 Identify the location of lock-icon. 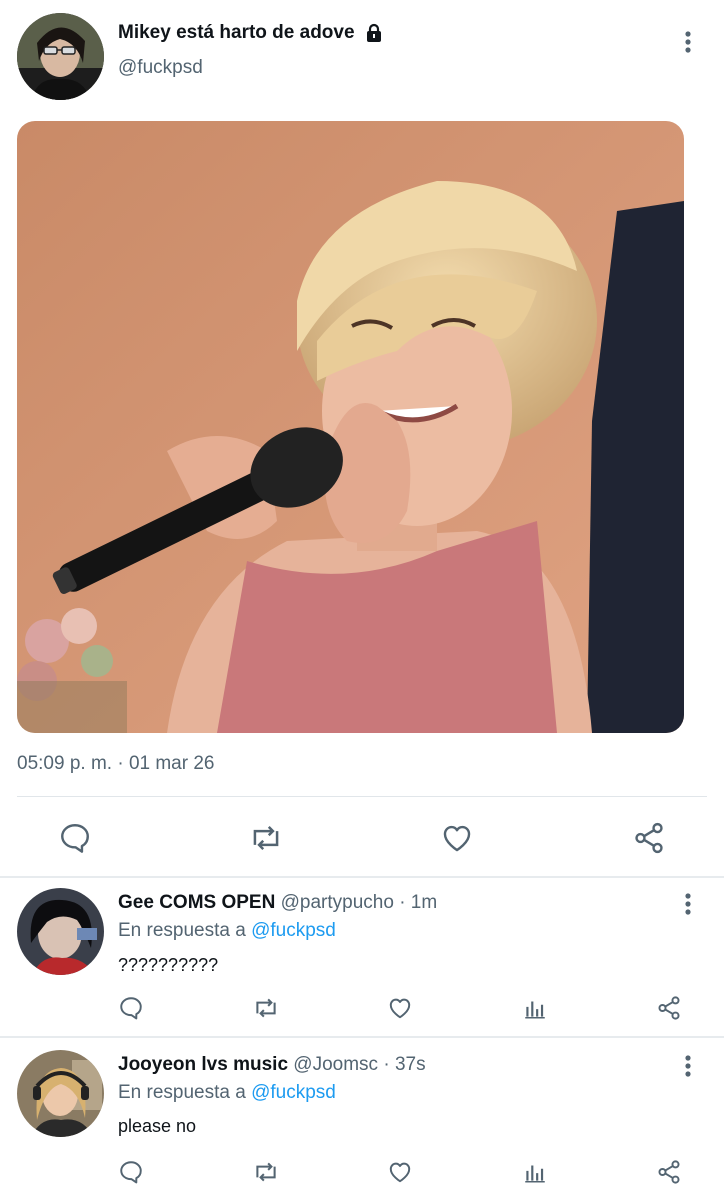
(374, 33).